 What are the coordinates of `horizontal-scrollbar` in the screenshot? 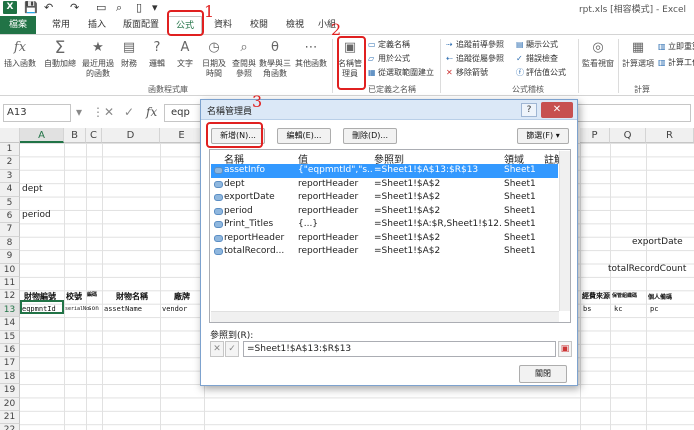 It's located at (385, 316).